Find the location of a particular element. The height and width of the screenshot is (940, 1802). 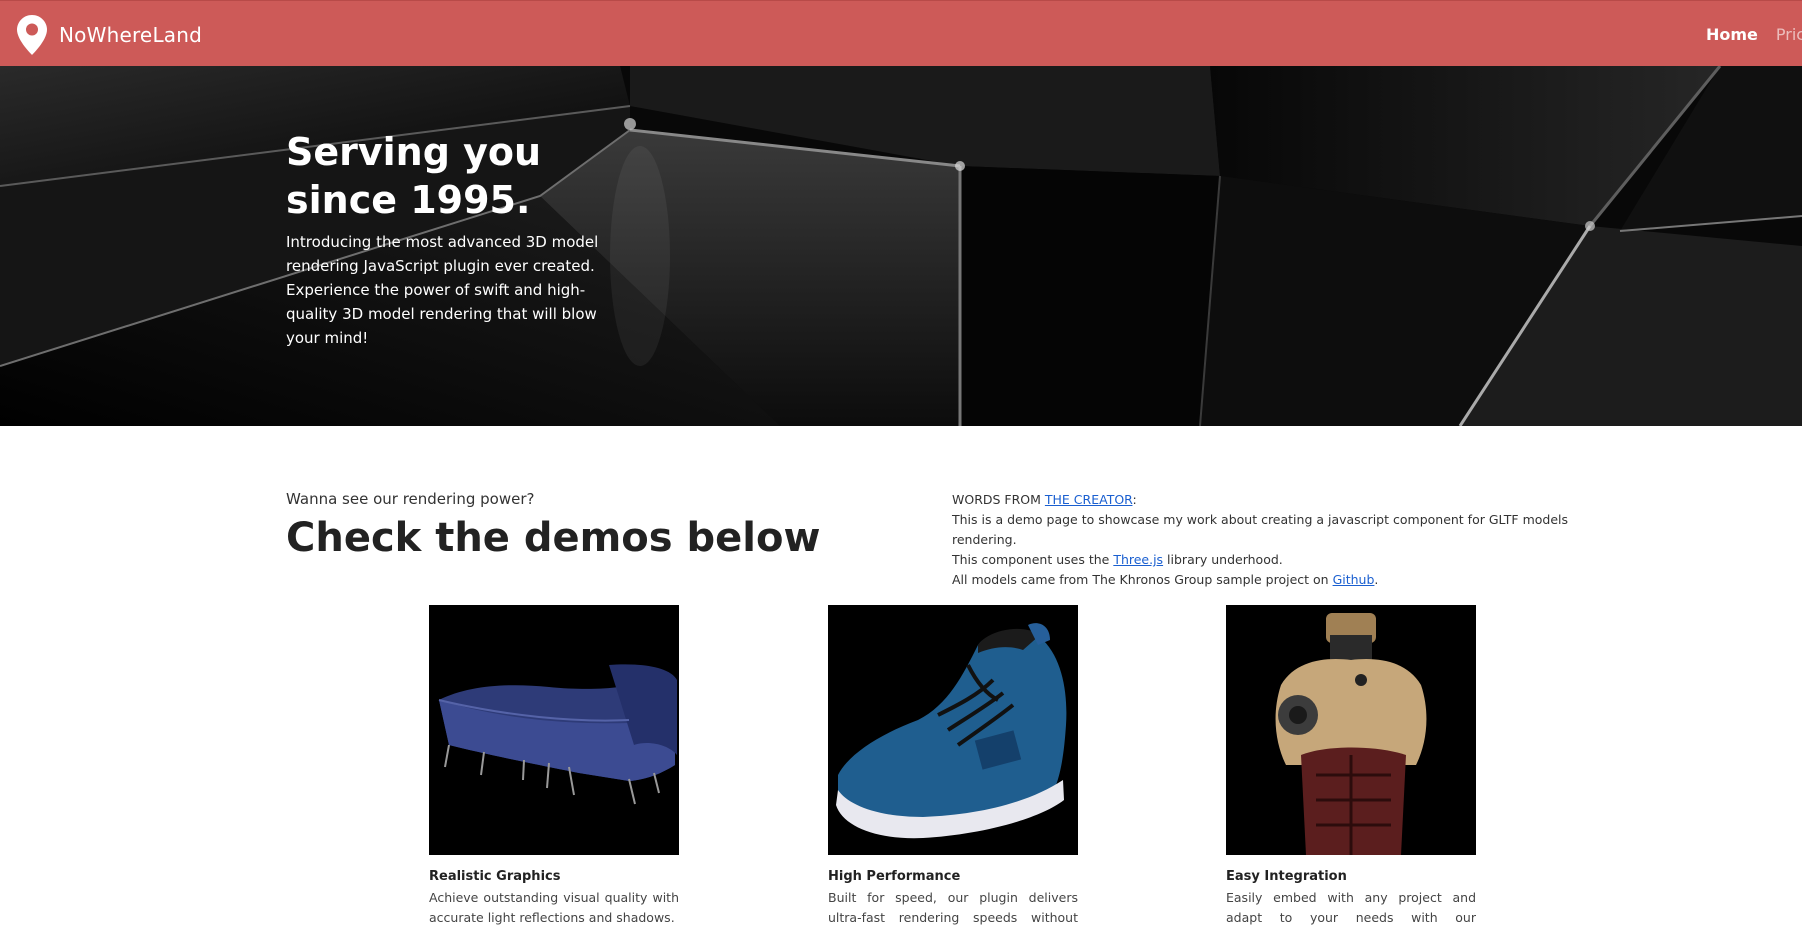

github-link: Github is located at coordinates (1354, 579).